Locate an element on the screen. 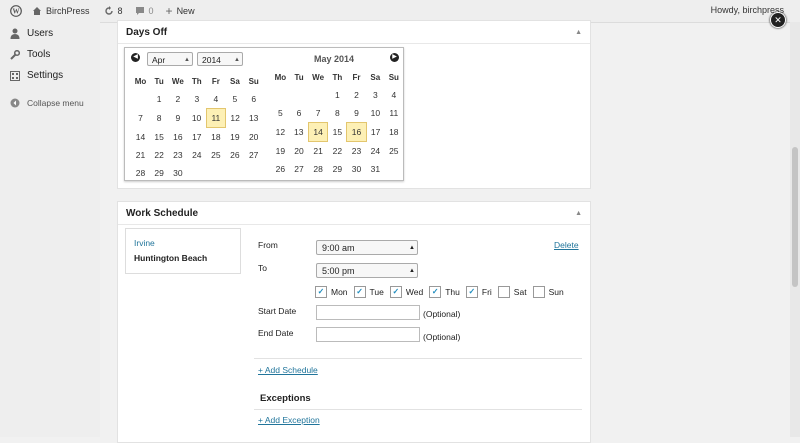 The width and height of the screenshot is (800, 443). calendar-day: 15 is located at coordinates (159, 137).